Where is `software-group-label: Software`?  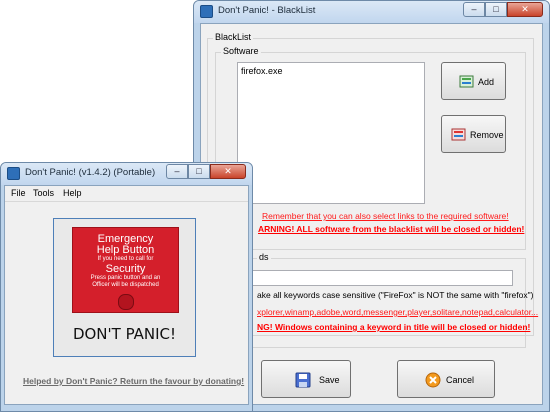
software-group-label: Software is located at coordinates (241, 51).